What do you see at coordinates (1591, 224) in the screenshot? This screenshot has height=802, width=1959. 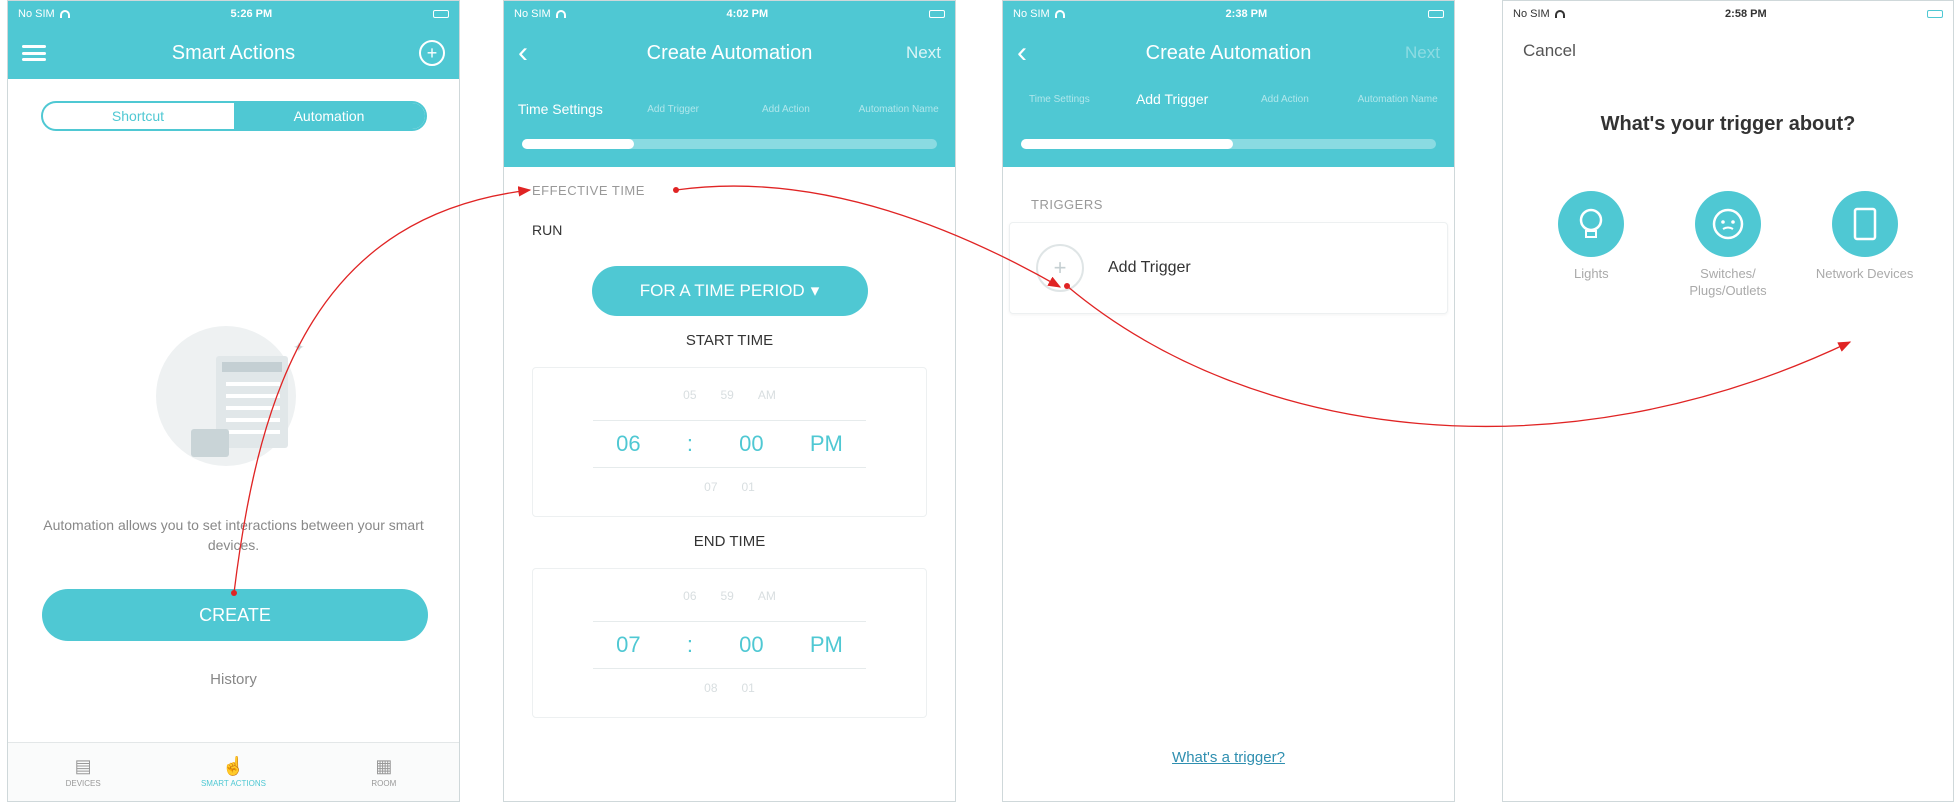 I see `bulb-icon` at bounding box center [1591, 224].